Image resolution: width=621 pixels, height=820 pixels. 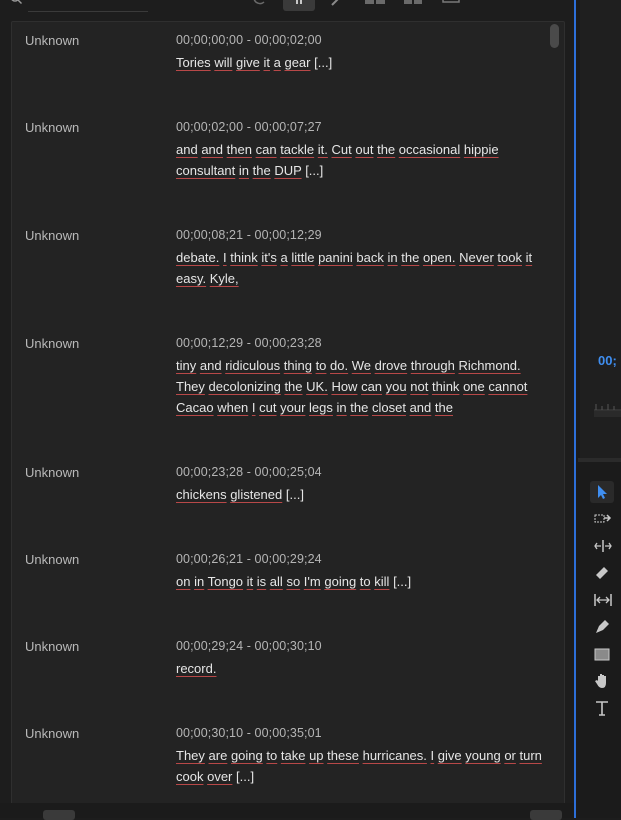 What do you see at coordinates (413, 3) in the screenshot?
I see `merge-icon` at bounding box center [413, 3].